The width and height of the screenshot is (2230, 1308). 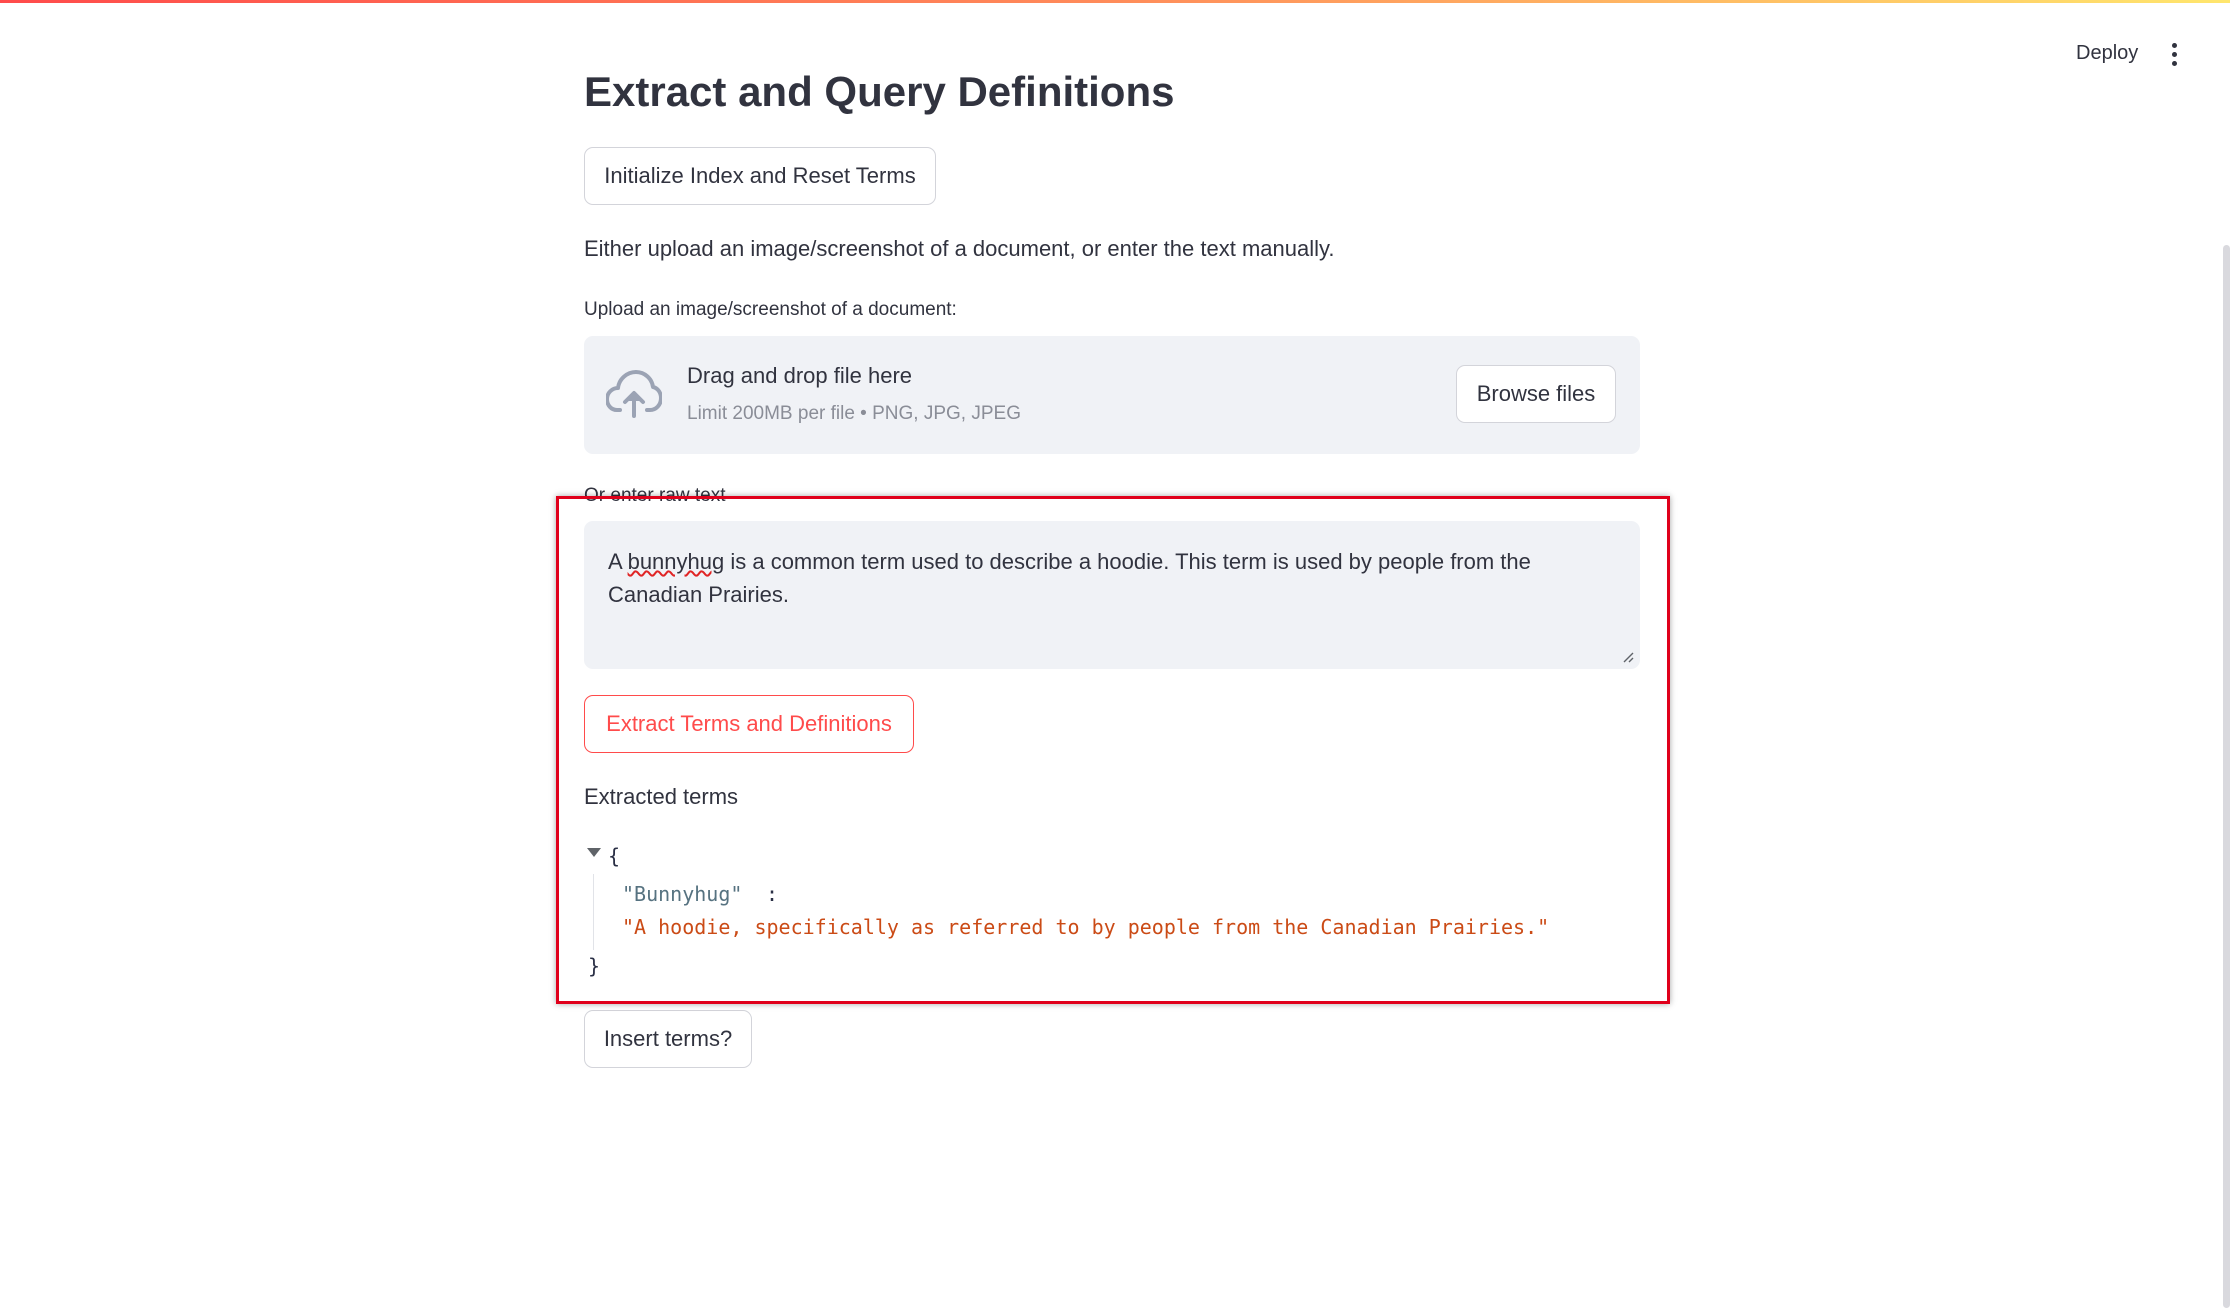 I want to click on resize-grip-icon, so click(x=1628, y=657).